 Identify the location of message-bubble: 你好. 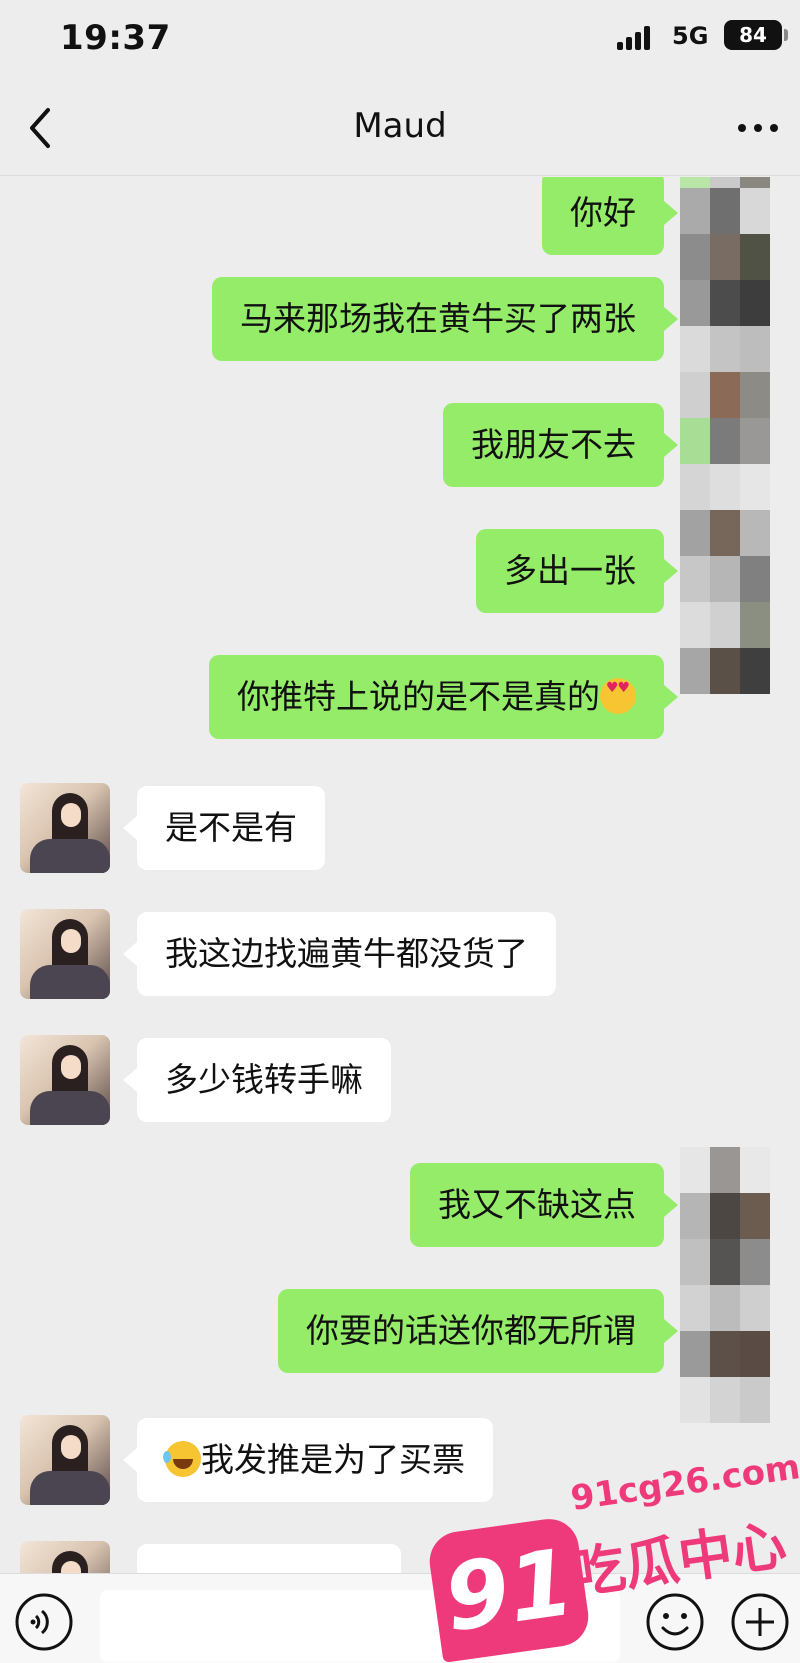
(610, 216).